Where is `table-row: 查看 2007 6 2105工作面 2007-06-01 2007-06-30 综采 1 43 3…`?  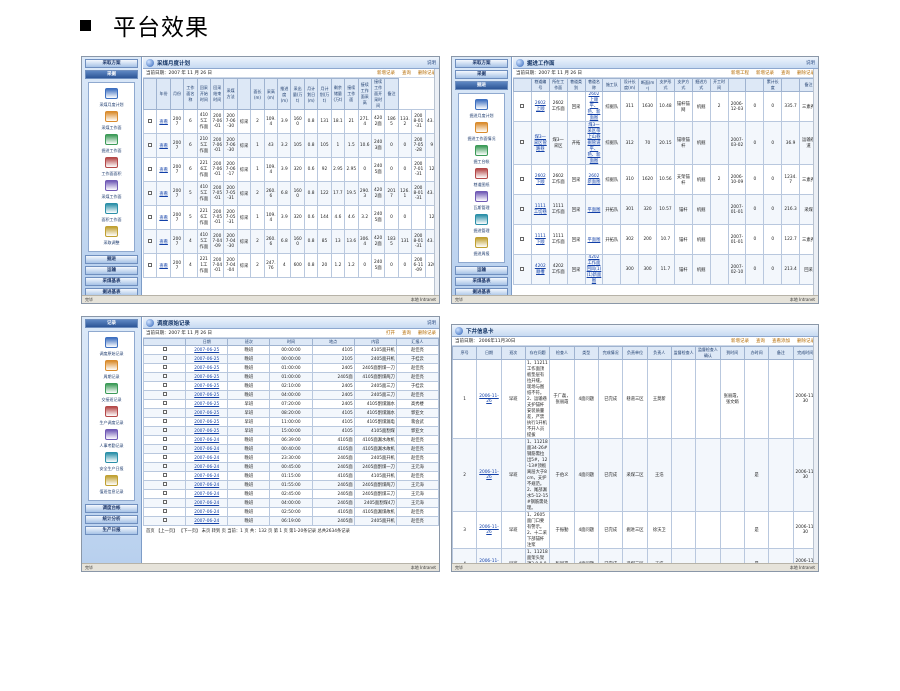 table-row: 查看 2007 6 2105工作面 2007-06-01 2007-06-30 综采 1 43 3… is located at coordinates (290, 145).